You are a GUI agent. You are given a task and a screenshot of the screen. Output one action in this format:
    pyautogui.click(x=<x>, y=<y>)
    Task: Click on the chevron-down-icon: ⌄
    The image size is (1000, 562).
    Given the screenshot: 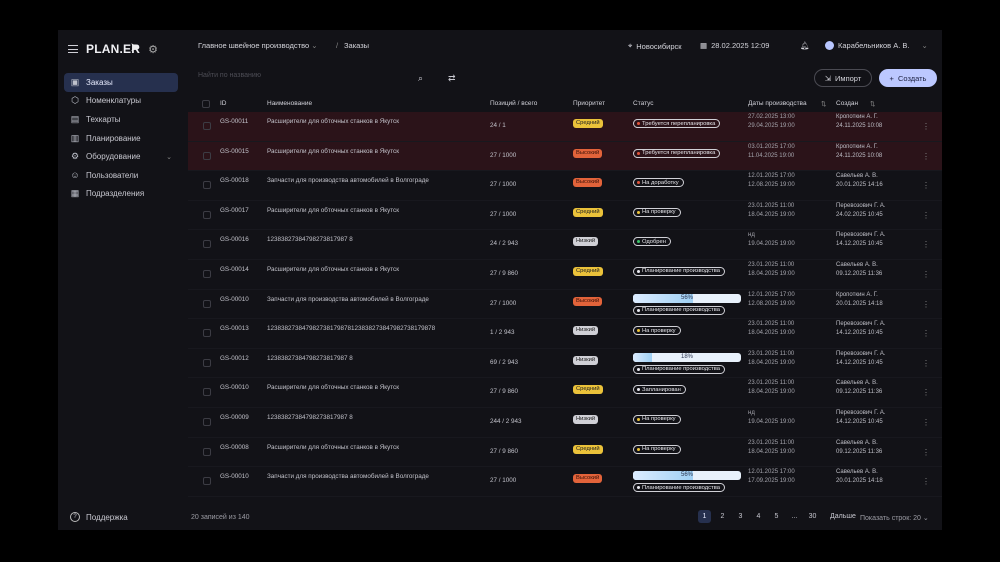 What is the action you would take?
    pyautogui.click(x=169, y=157)
    